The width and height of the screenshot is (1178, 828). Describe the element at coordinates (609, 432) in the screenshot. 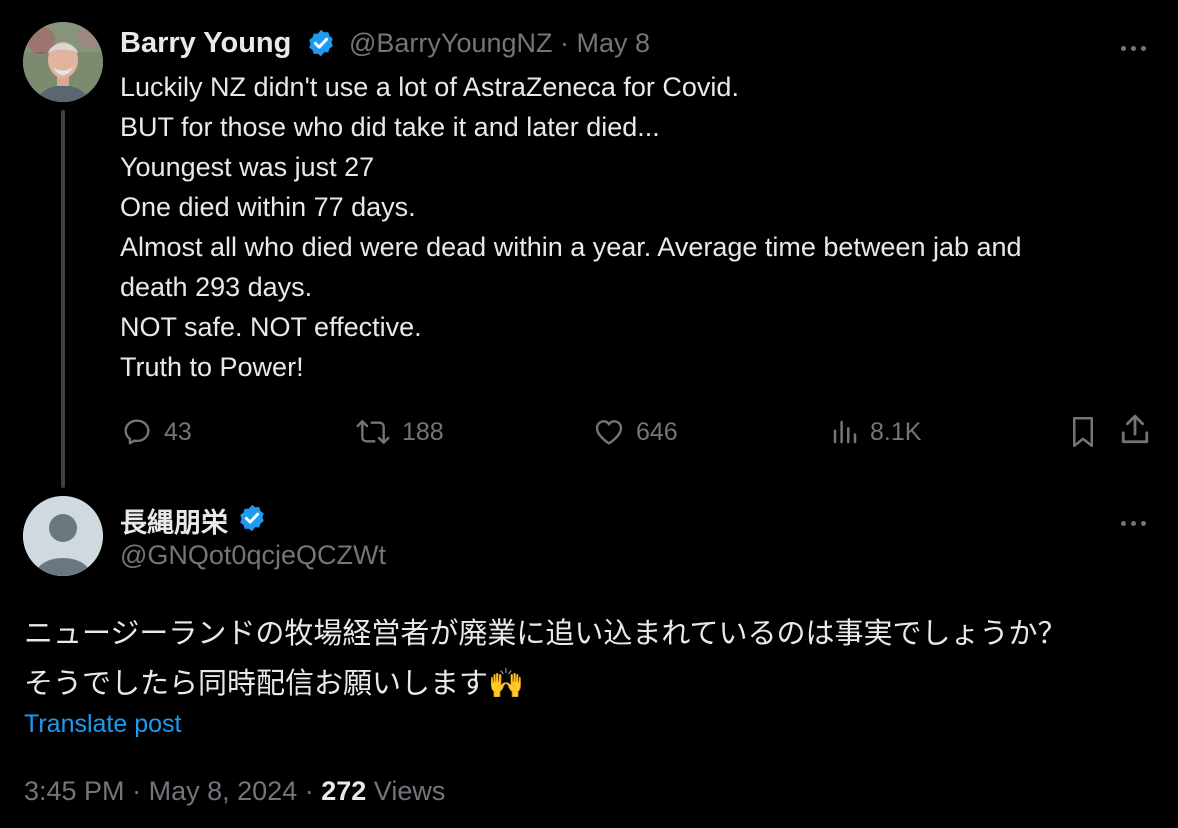

I see `heart-icon` at that location.